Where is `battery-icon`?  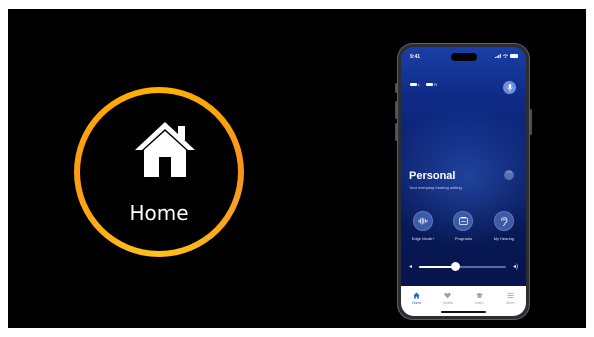 battery-icon is located at coordinates (514, 56).